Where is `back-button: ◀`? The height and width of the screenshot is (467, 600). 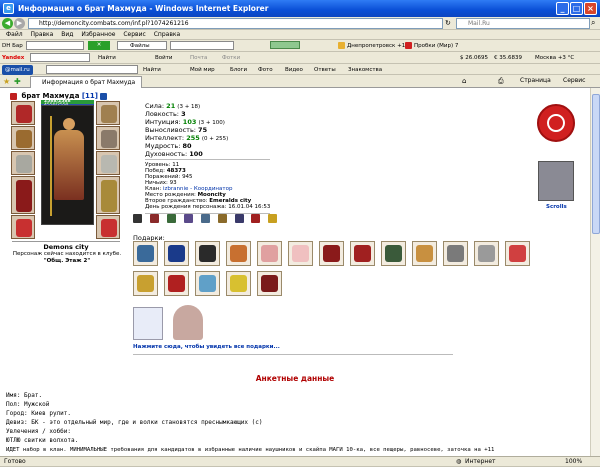
back-button: ◀ is located at coordinates (7, 23).